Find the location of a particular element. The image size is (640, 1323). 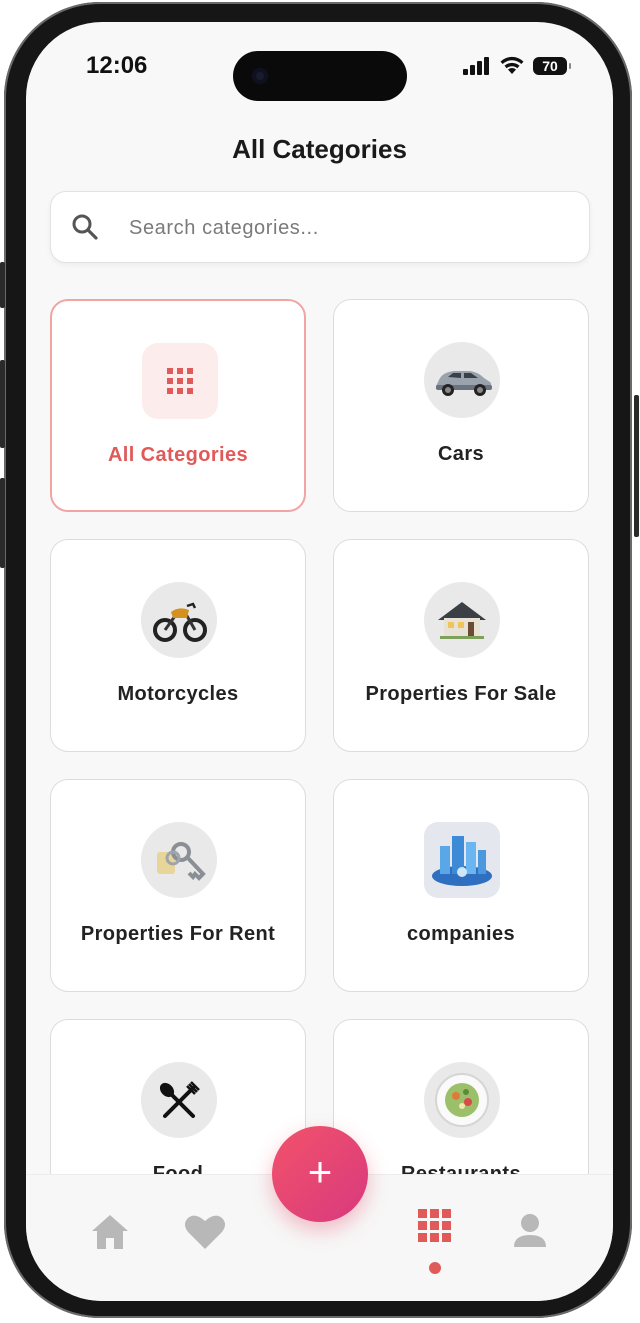

nav-favorites is located at coordinates (205, 1234).